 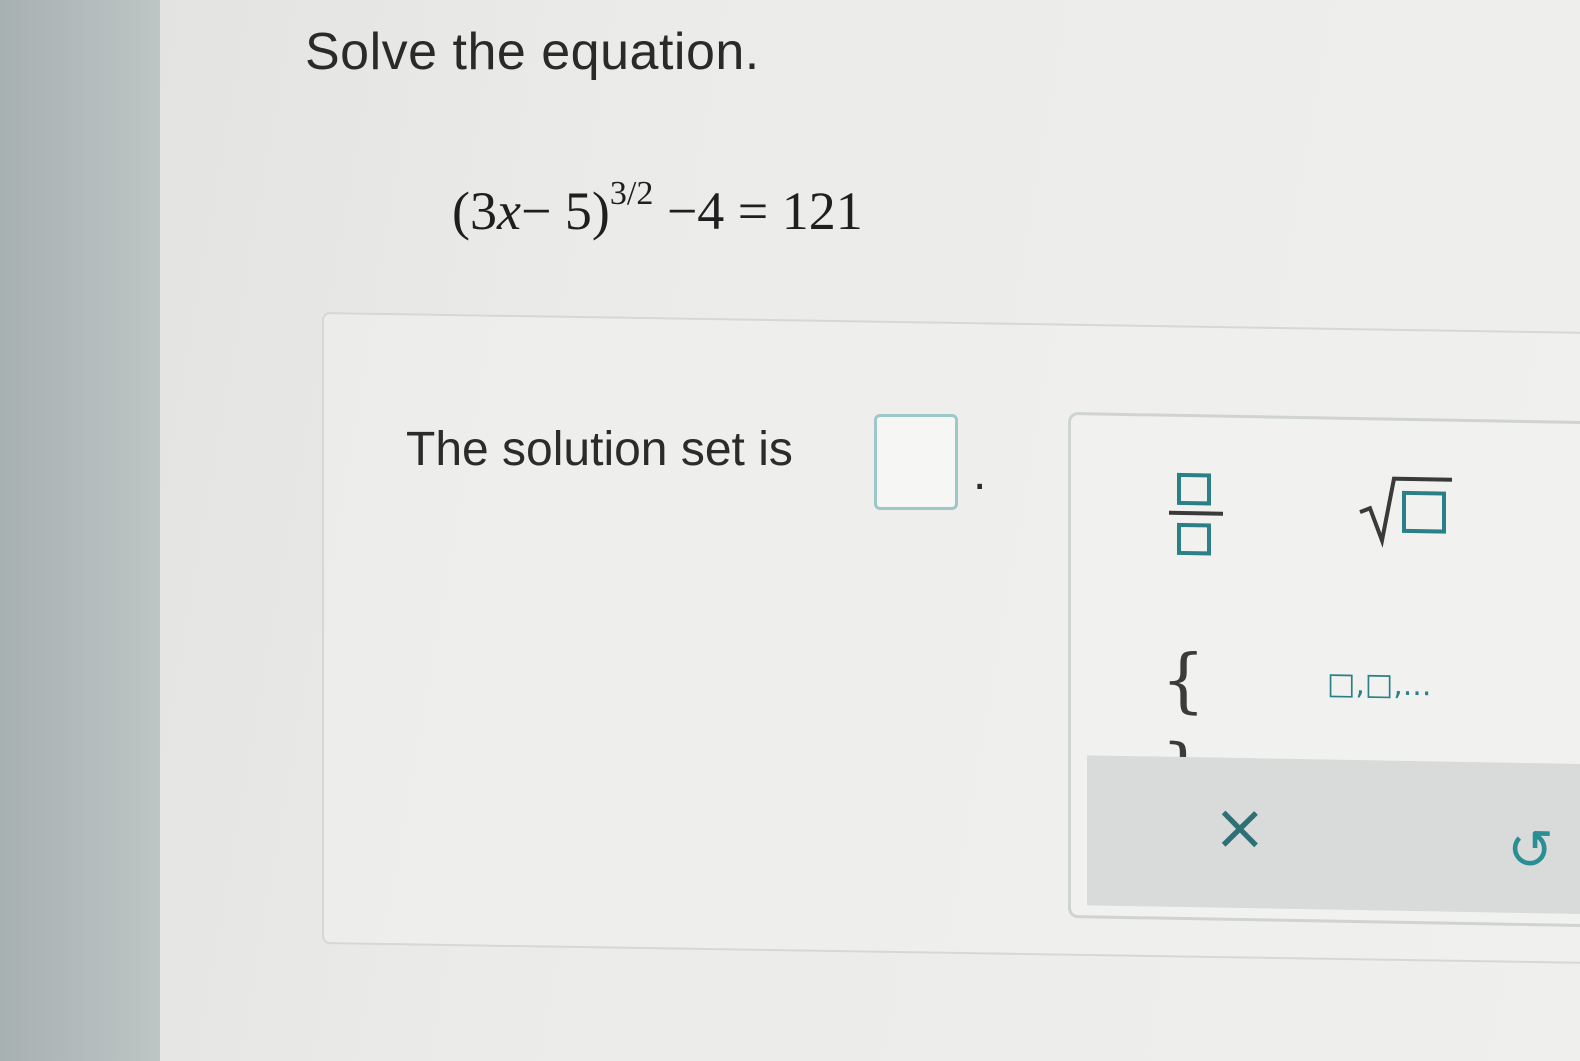 What do you see at coordinates (1333, 835) in the screenshot?
I see `palette-action-bar: × ↺` at bounding box center [1333, 835].